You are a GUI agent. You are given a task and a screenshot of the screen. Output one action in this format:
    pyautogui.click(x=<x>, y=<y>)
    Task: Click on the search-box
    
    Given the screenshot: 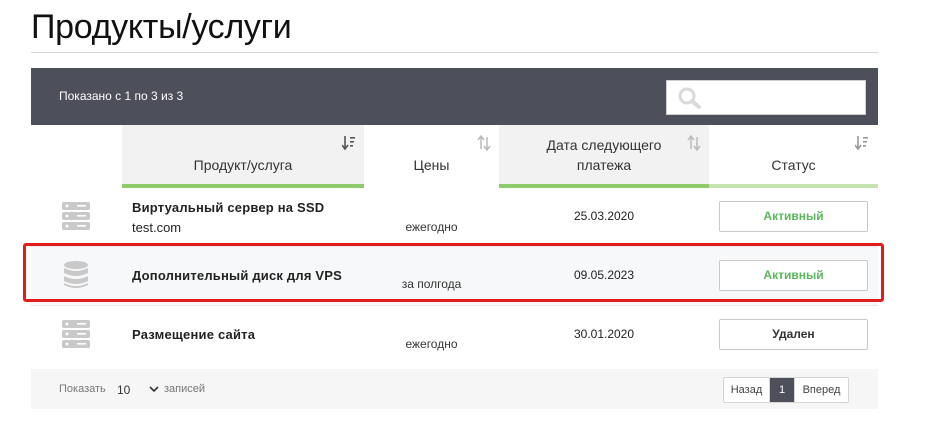 What is the action you would take?
    pyautogui.click(x=766, y=97)
    